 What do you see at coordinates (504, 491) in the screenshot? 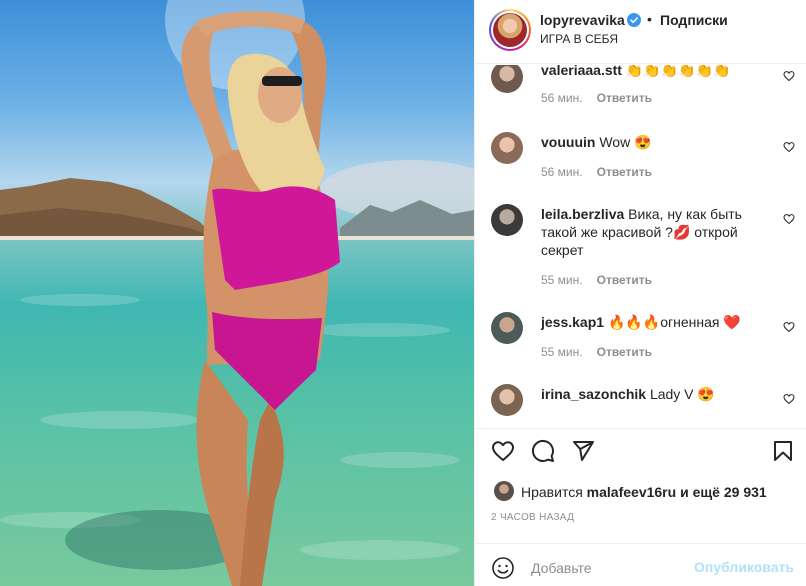
I see `liker-avatar` at bounding box center [504, 491].